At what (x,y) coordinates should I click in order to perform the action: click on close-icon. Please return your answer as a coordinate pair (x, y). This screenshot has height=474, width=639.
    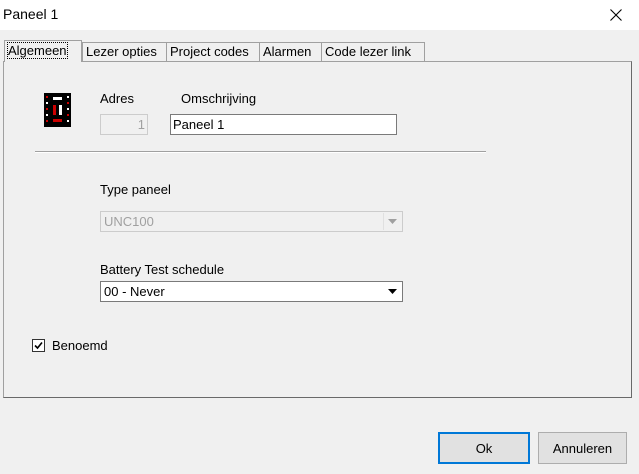
    Looking at the image, I should click on (616, 15).